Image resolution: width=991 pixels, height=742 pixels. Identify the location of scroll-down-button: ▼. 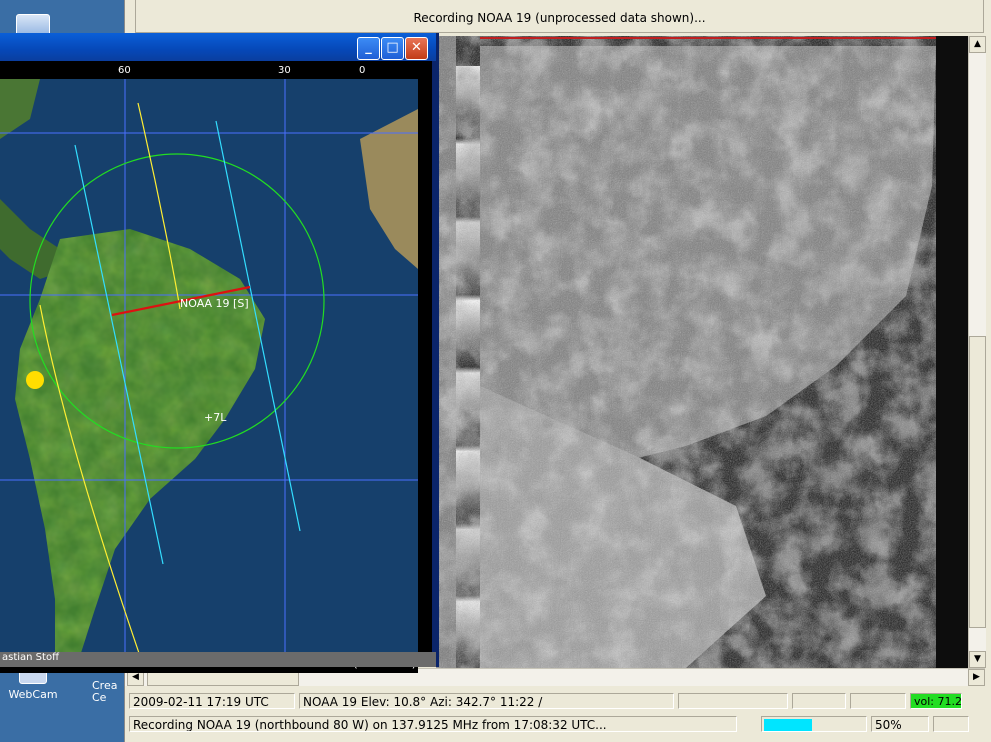
(977, 659).